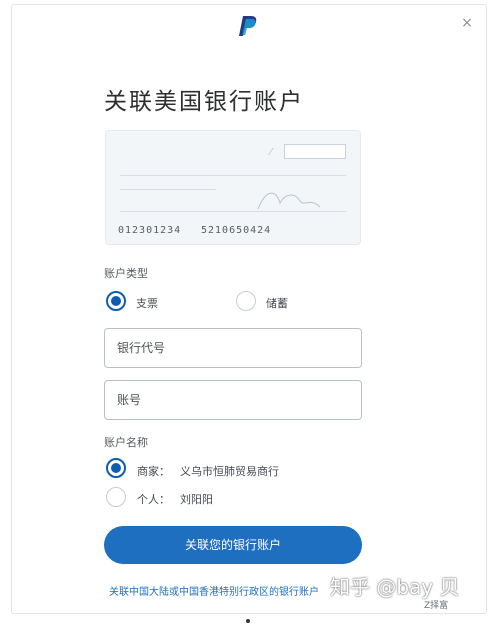 Image resolution: width=500 pixels, height=629 pixels. I want to click on radio-business-label: 商家：, so click(153, 471).